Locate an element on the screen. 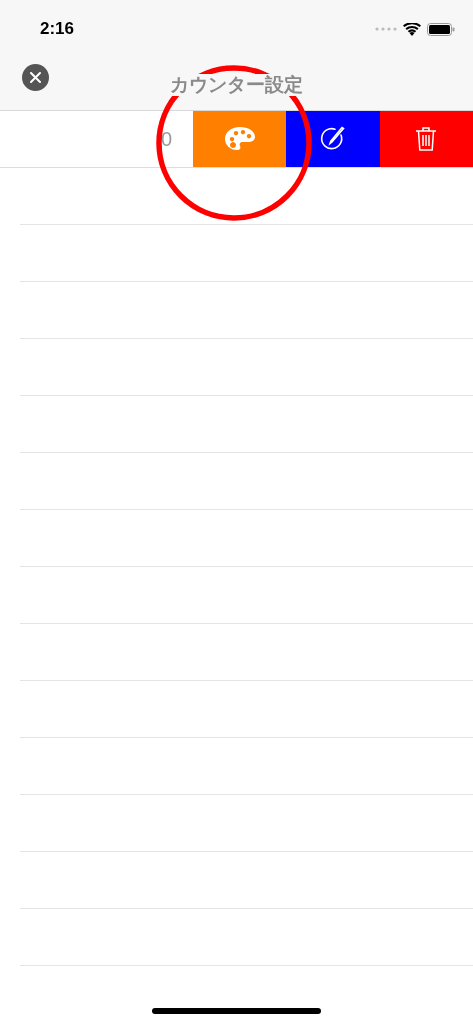 This screenshot has height=1024, width=473. edit-button is located at coordinates (333, 139).